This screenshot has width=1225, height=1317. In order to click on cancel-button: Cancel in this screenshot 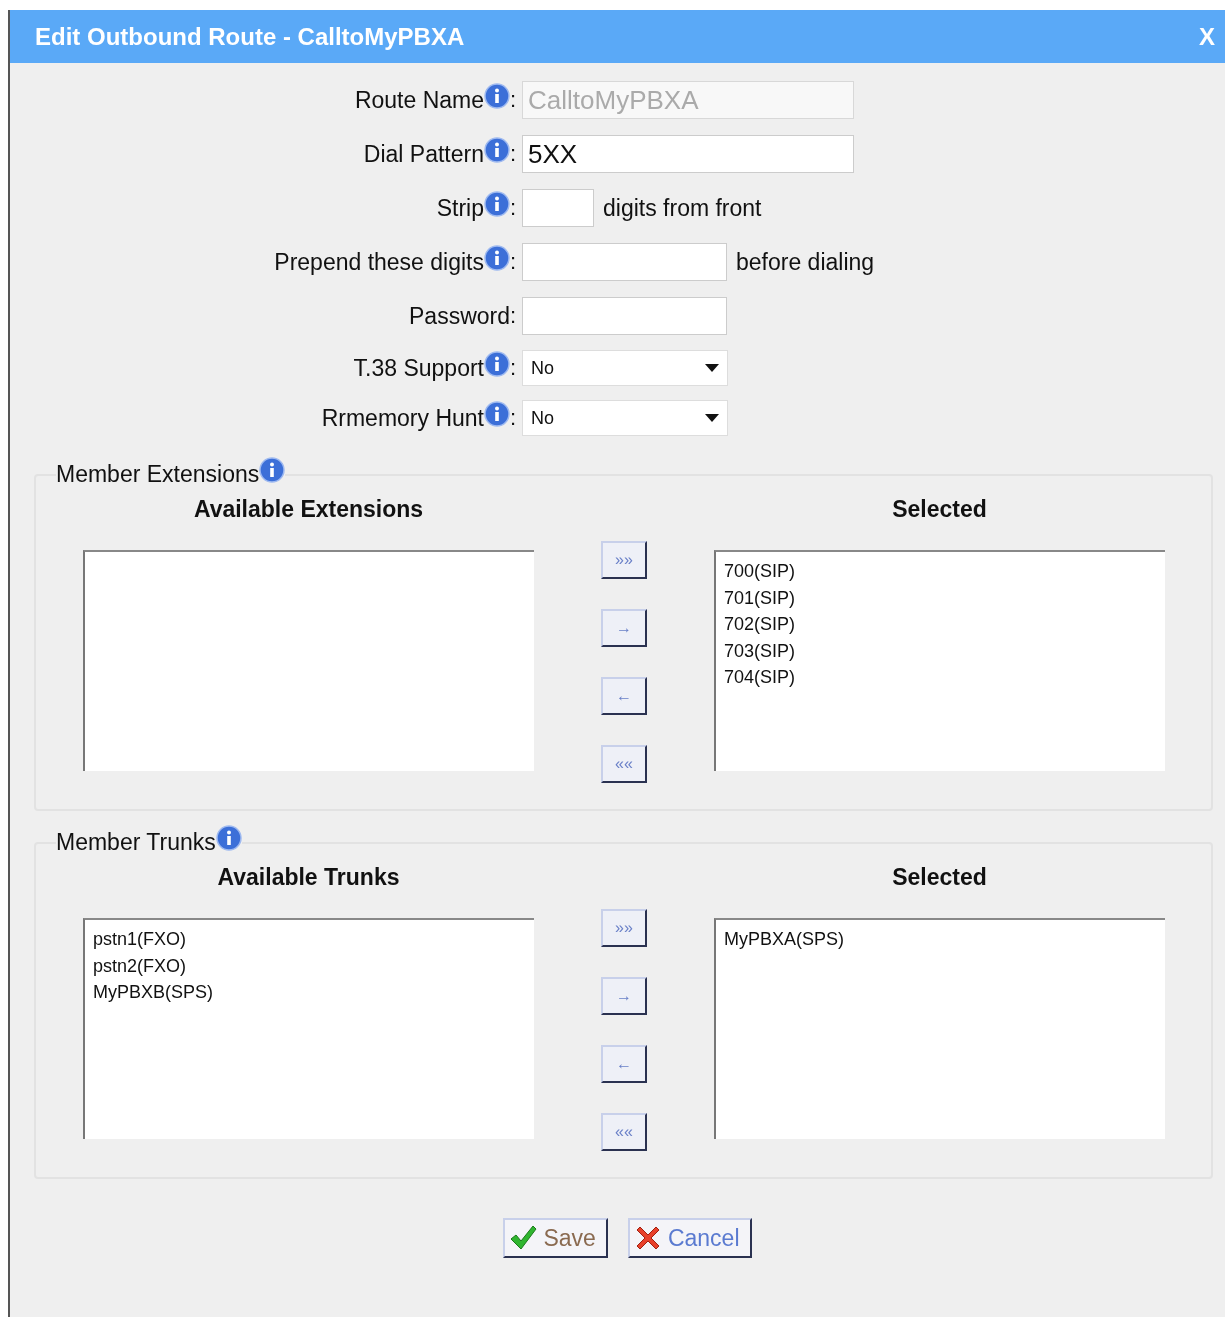, I will do `click(689, 1238)`.